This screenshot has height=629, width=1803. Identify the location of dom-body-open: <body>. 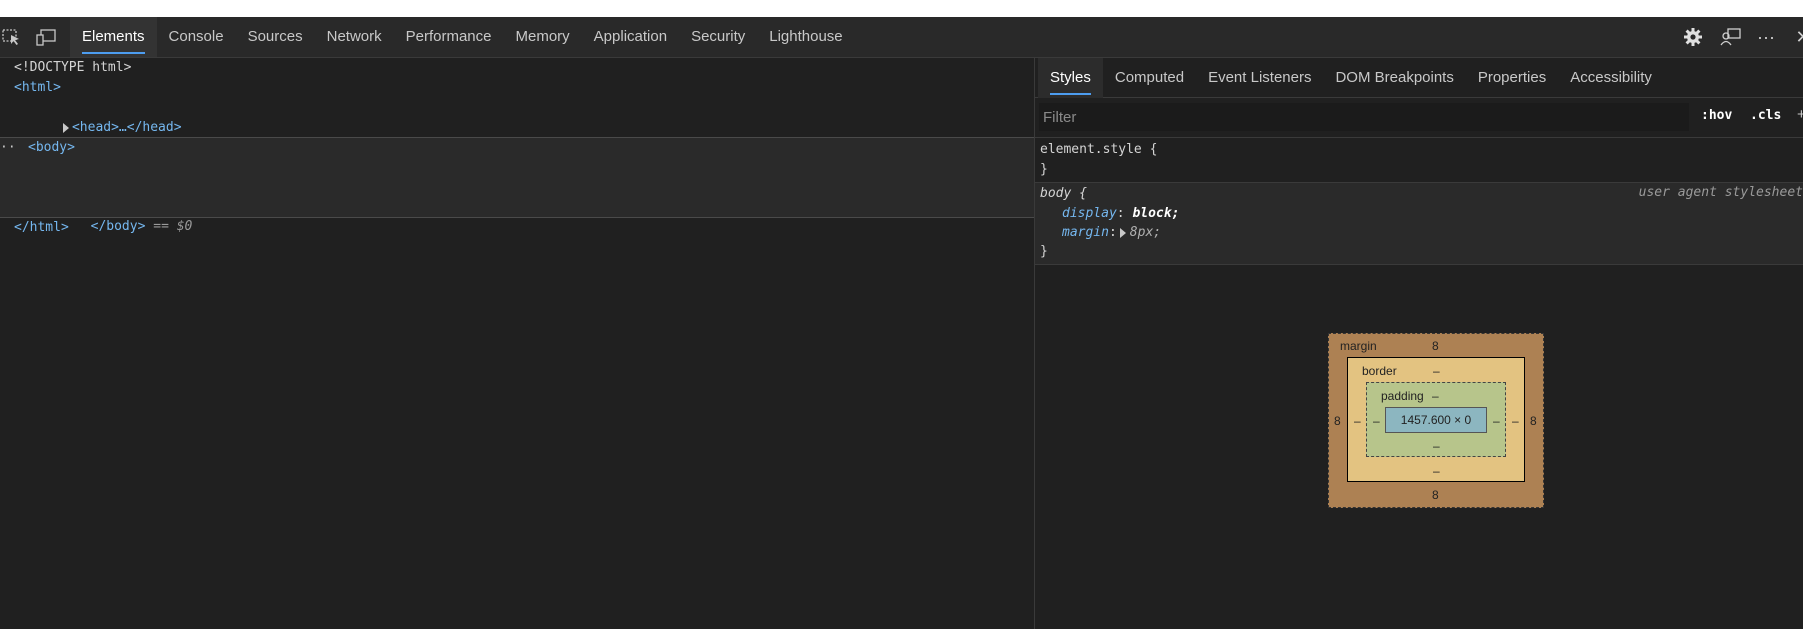
(51, 147).